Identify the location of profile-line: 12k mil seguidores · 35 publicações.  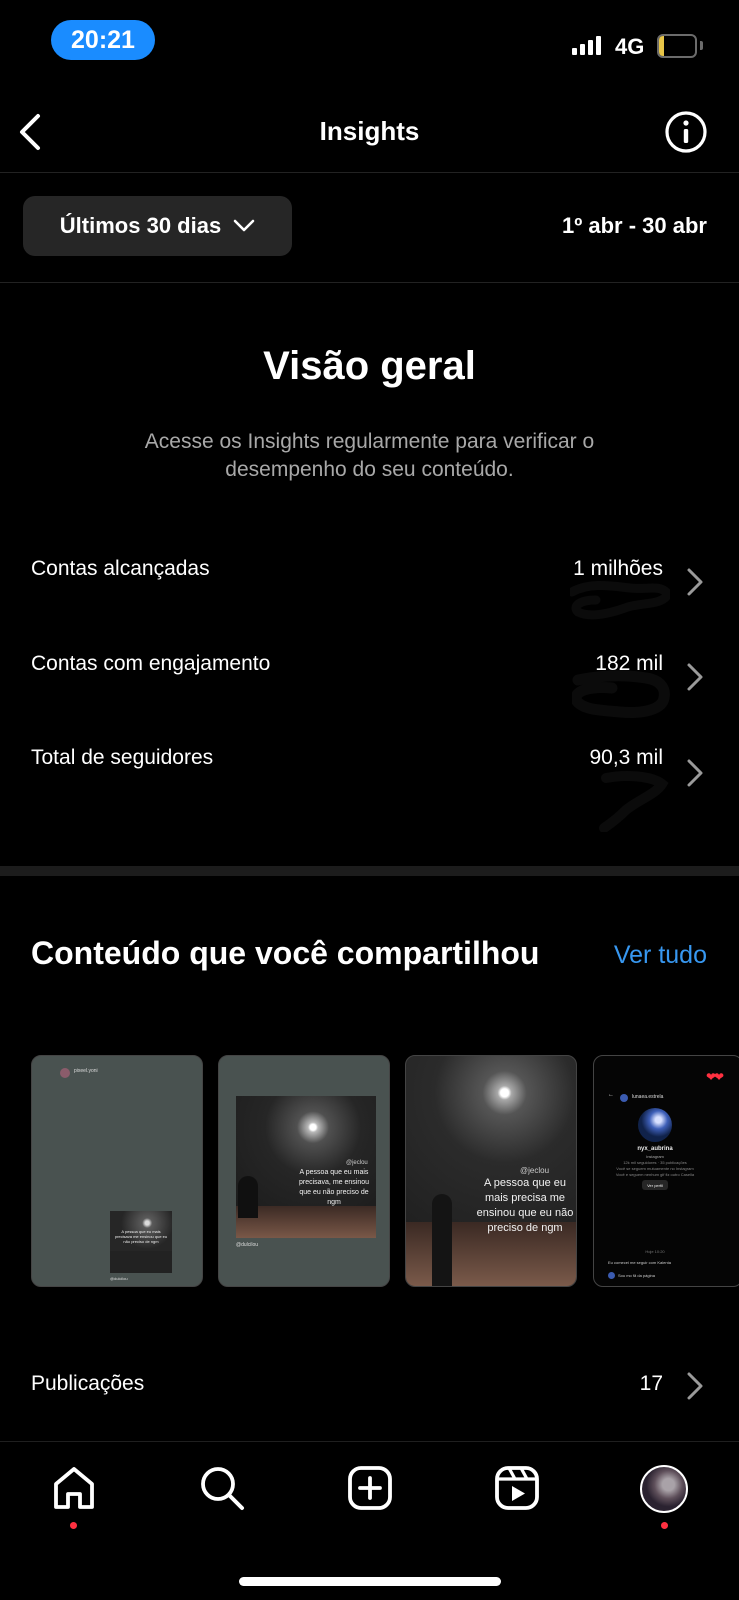
(655, 1162).